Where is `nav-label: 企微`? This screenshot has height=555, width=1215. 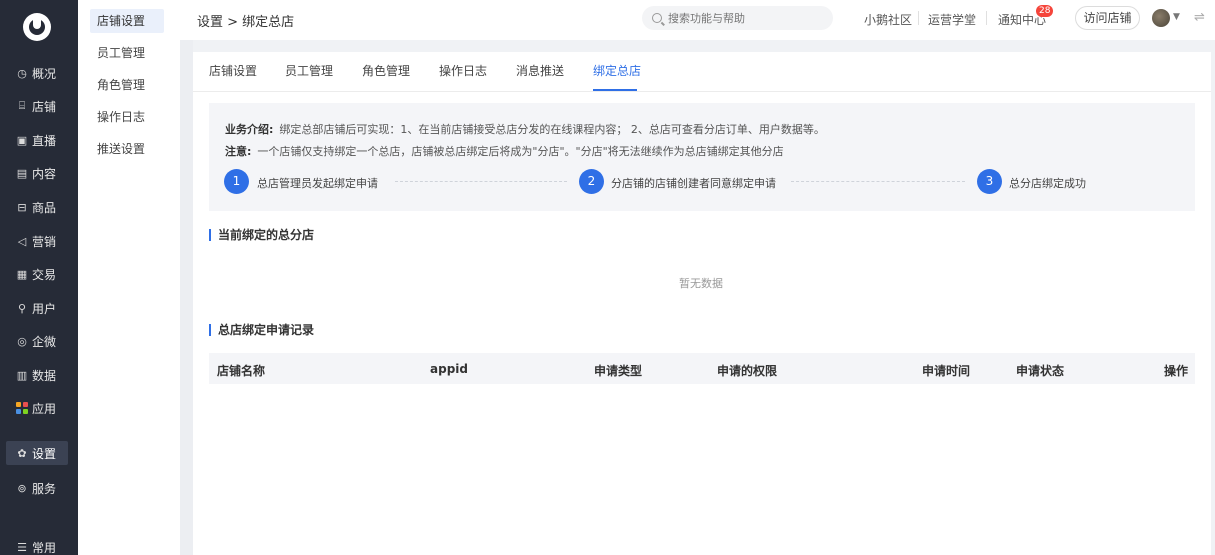 nav-label: 企微 is located at coordinates (44, 341).